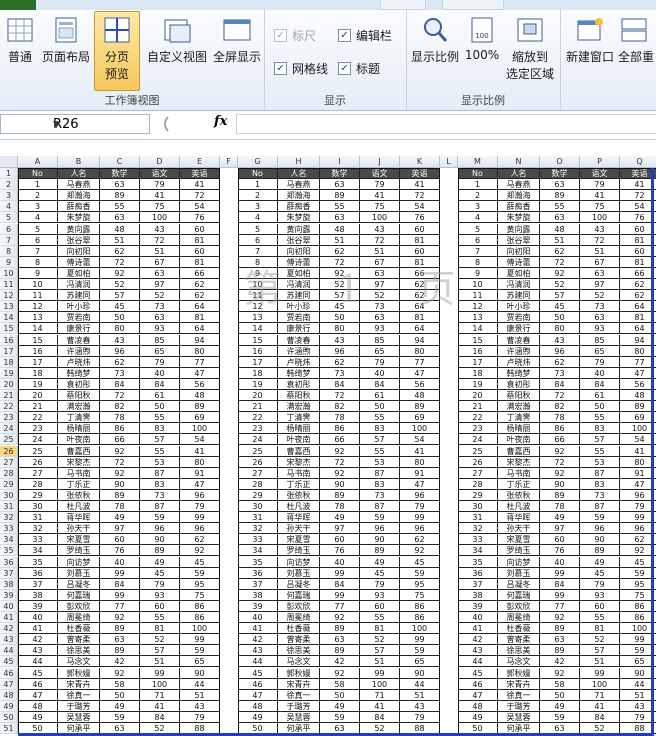 The width and height of the screenshot is (656, 736). I want to click on table-cell: 曹凌春, so click(519, 340).